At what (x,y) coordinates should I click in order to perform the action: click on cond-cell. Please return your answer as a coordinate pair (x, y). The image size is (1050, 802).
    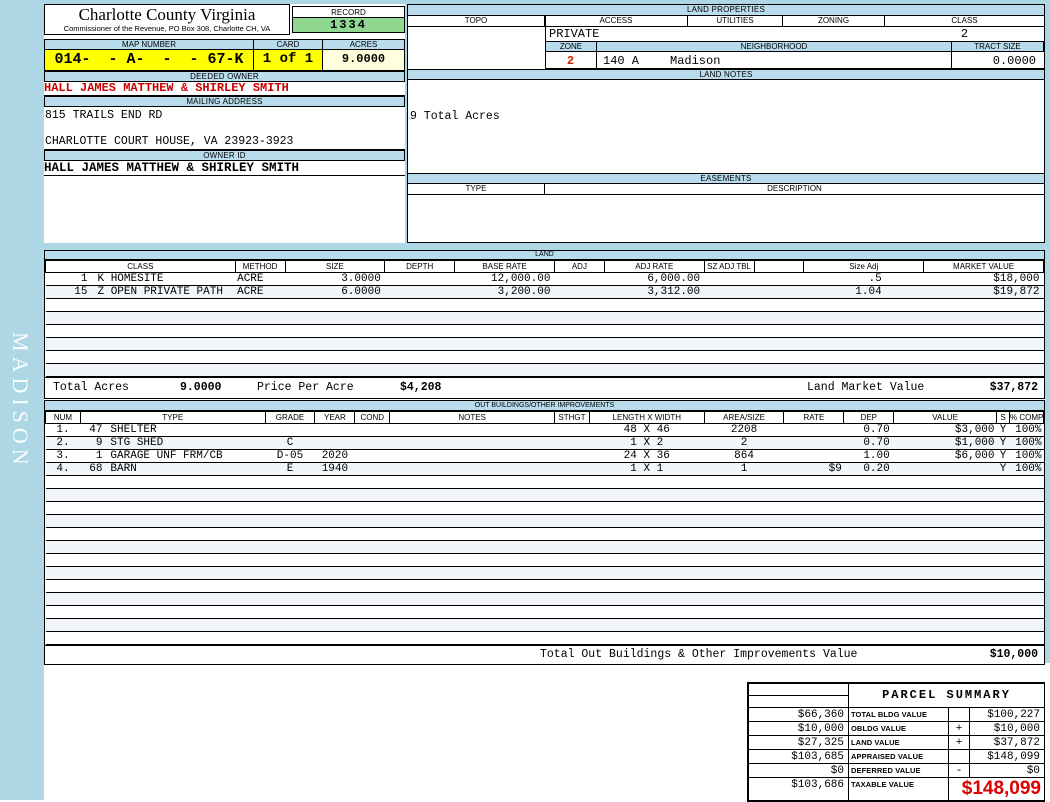
    Looking at the image, I should click on (372, 430).